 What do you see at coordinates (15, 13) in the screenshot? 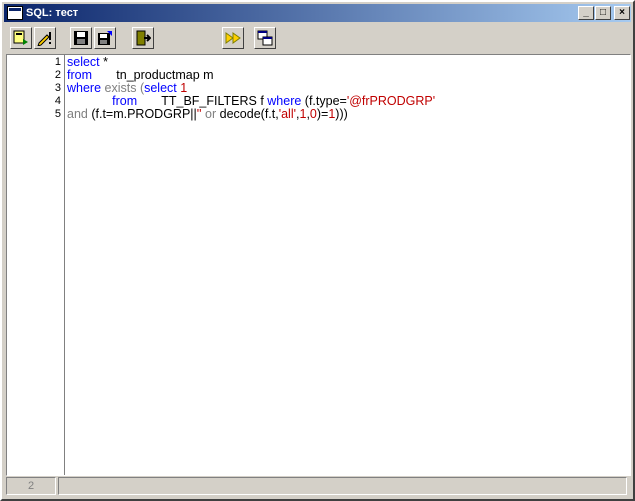
I see `window-app-icon` at bounding box center [15, 13].